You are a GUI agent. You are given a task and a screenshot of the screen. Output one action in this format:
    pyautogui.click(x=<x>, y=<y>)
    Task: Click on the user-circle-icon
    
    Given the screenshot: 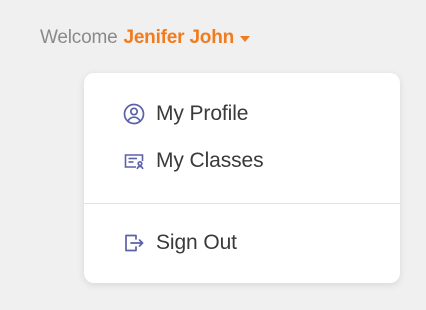 What is the action you would take?
    pyautogui.click(x=134, y=114)
    